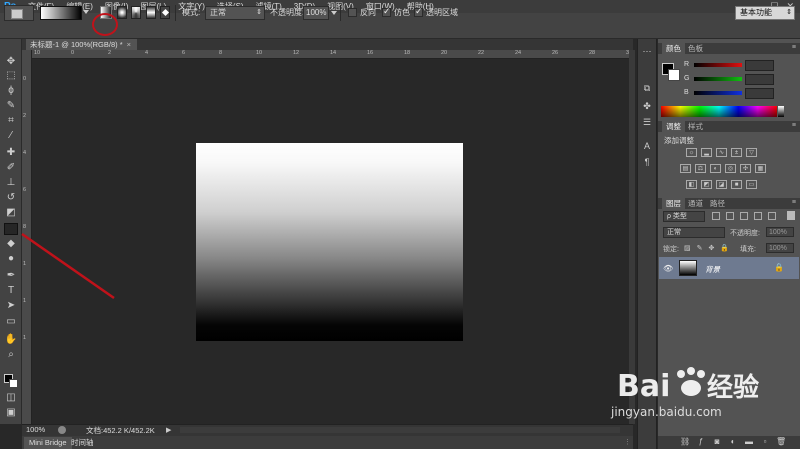 The width and height of the screenshot is (800, 449). What do you see at coordinates (418, 11) in the screenshot?
I see `transparency-checkbox` at bounding box center [418, 11].